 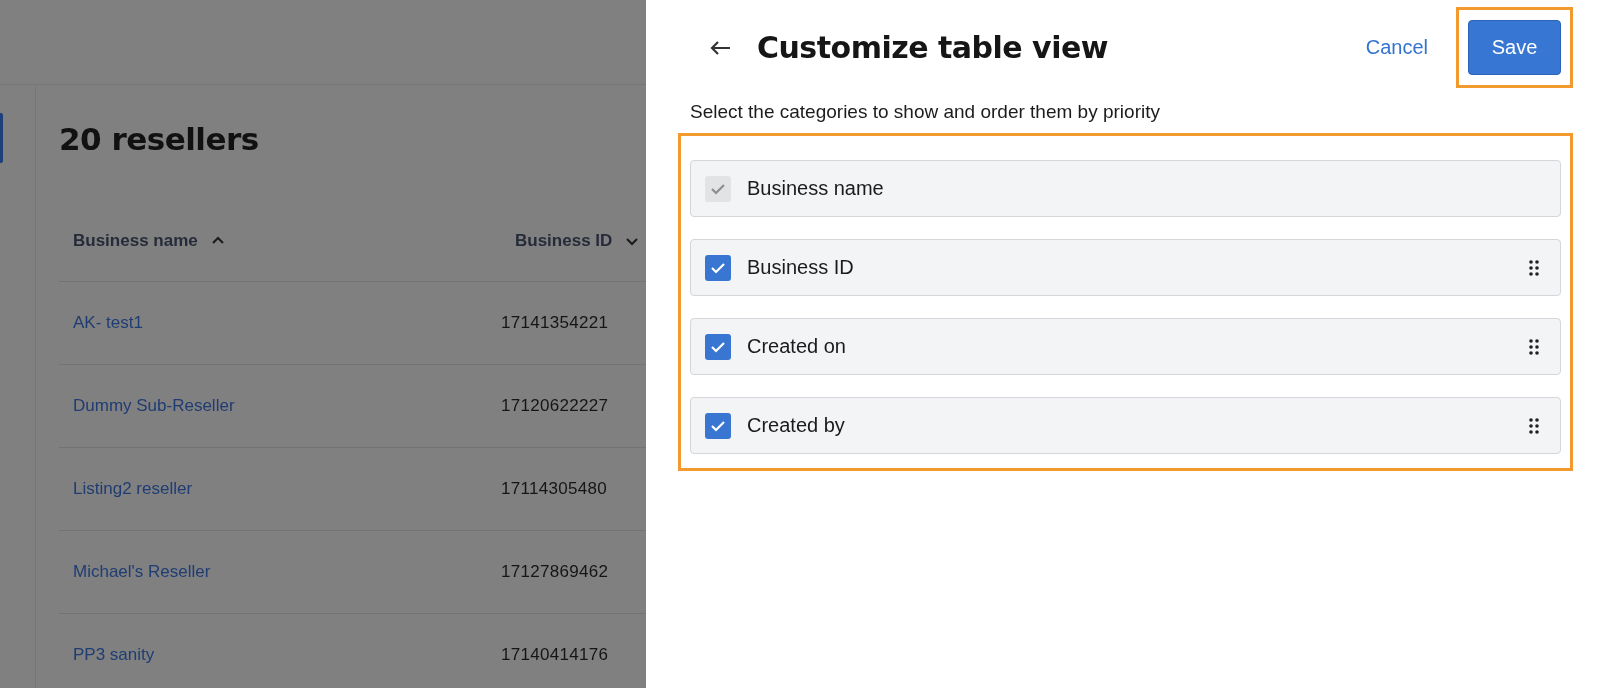 I want to click on business-name-link: PP3 sanity, so click(x=114, y=654).